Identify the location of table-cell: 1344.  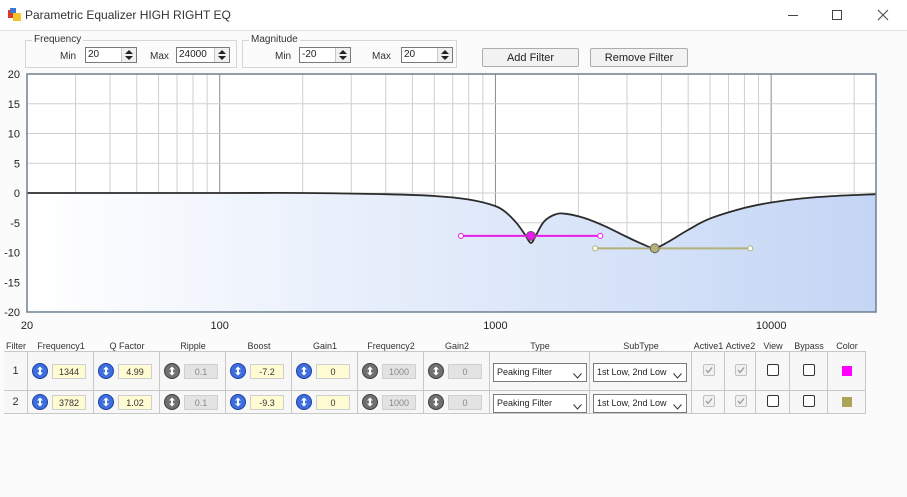
(61, 371).